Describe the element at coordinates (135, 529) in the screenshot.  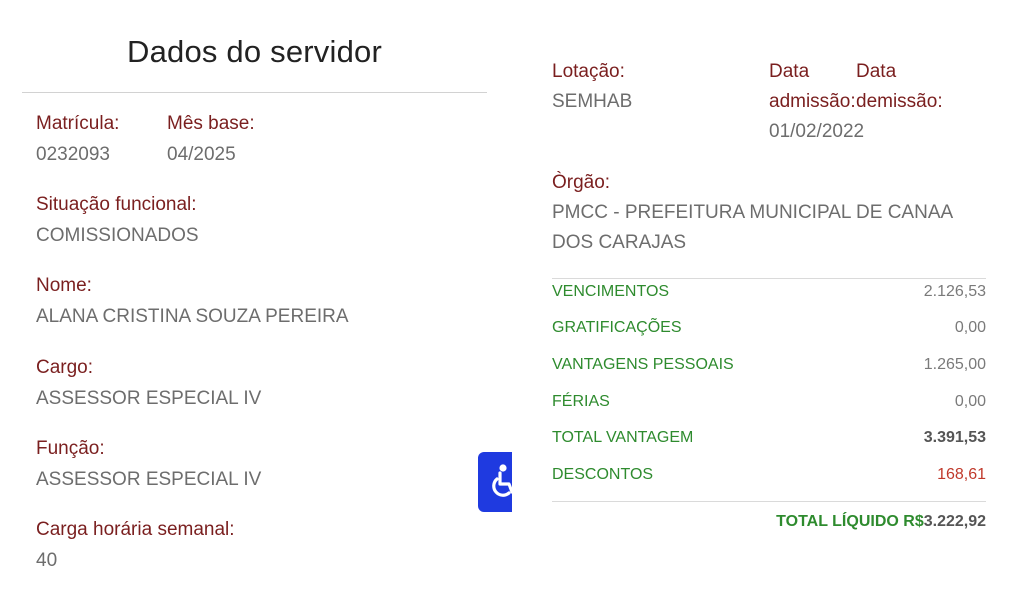
I see `carga-horaria-label: Carga horária semanal:` at that location.